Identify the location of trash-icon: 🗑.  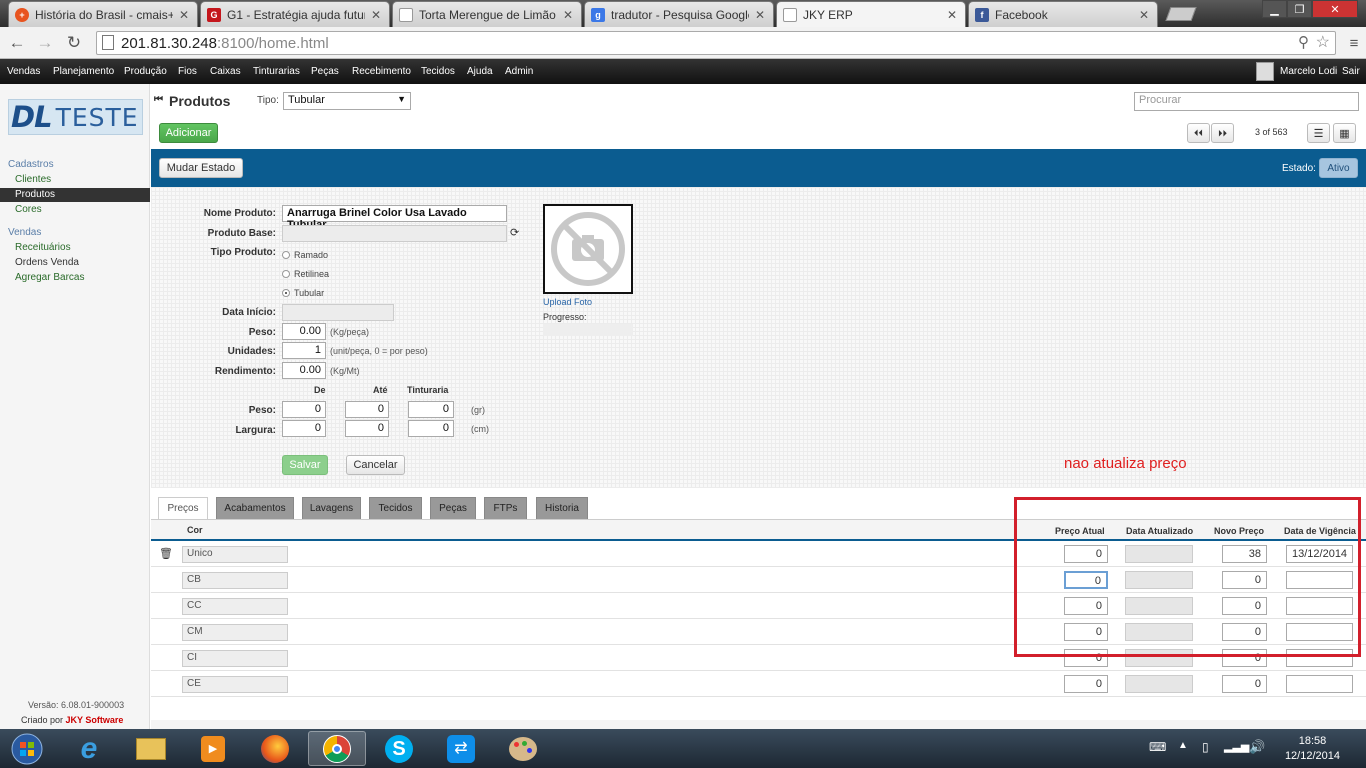
(166, 553).